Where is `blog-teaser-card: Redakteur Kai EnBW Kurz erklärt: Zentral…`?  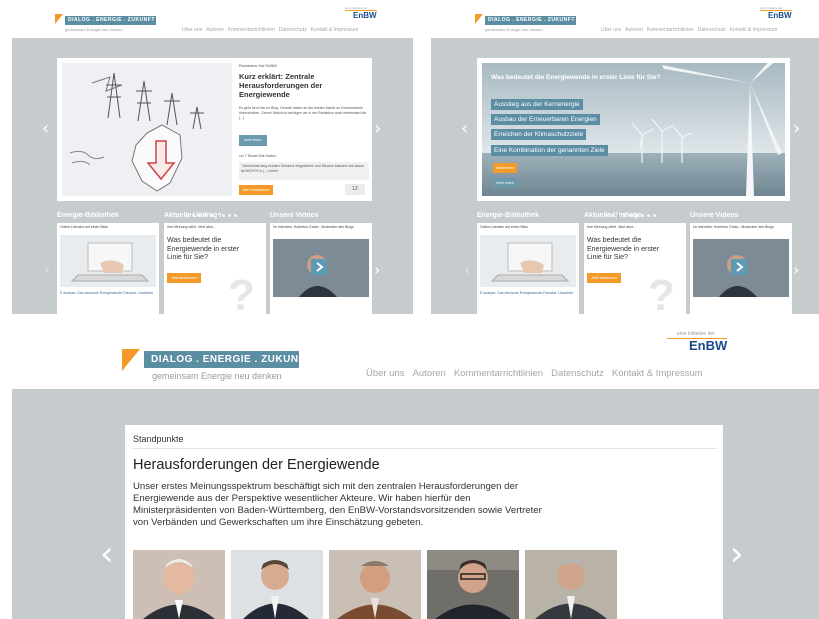
blog-teaser-card: Redakteur Kai EnBW Kurz erklärt: Zentral… is located at coordinates (214, 129).